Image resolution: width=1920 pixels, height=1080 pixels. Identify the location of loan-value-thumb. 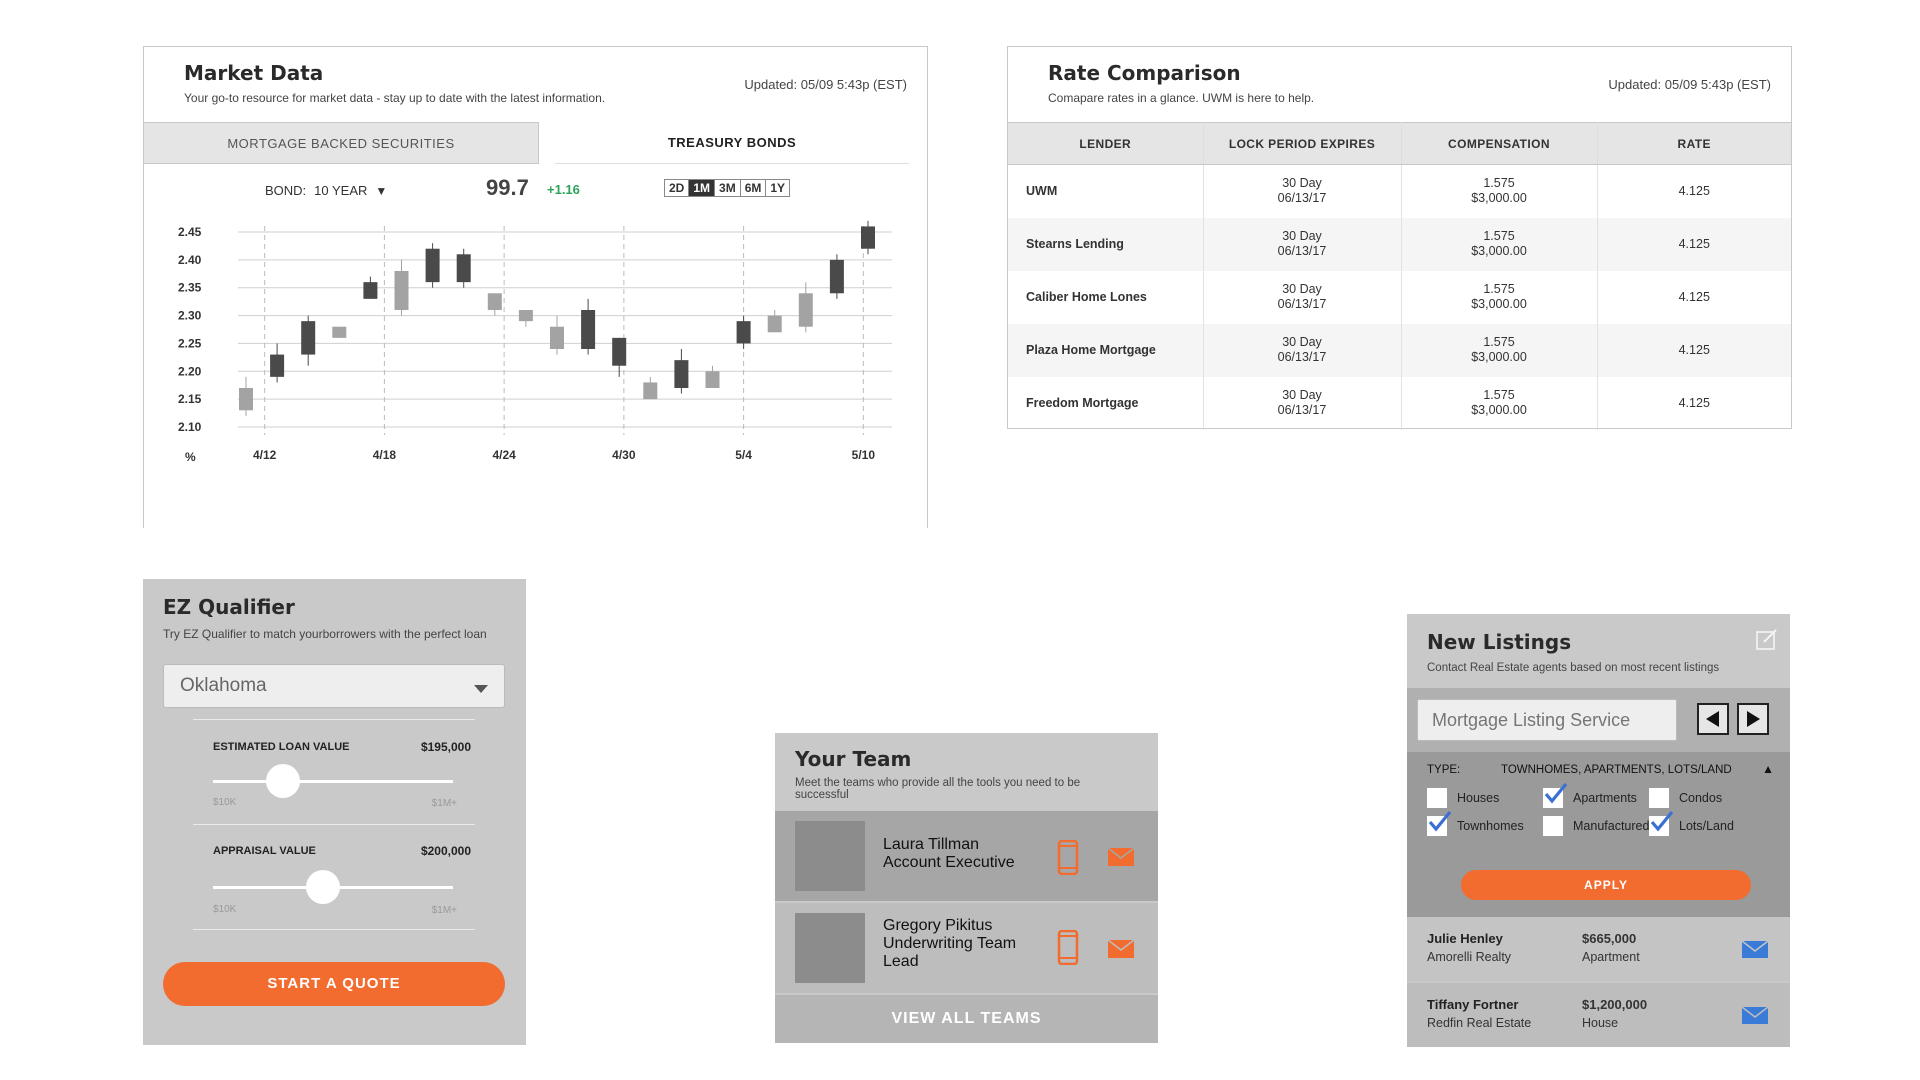
(282, 781).